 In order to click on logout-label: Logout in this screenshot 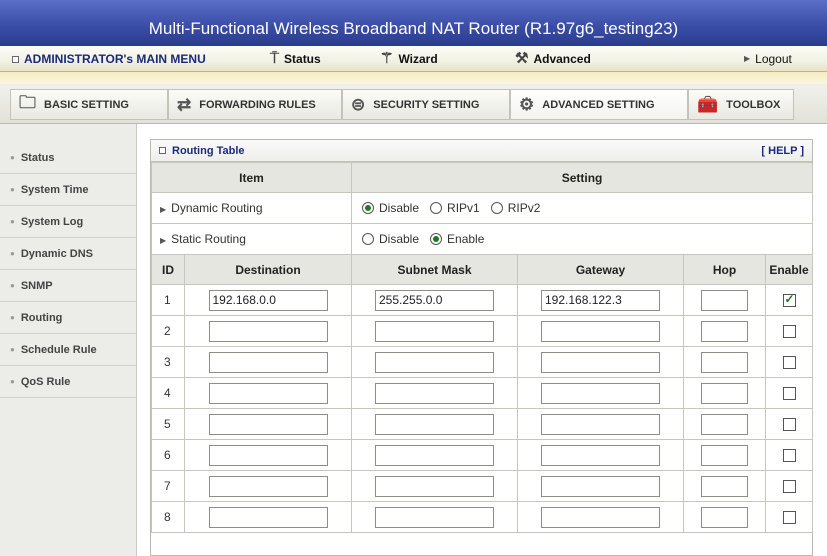, I will do `click(773, 59)`.